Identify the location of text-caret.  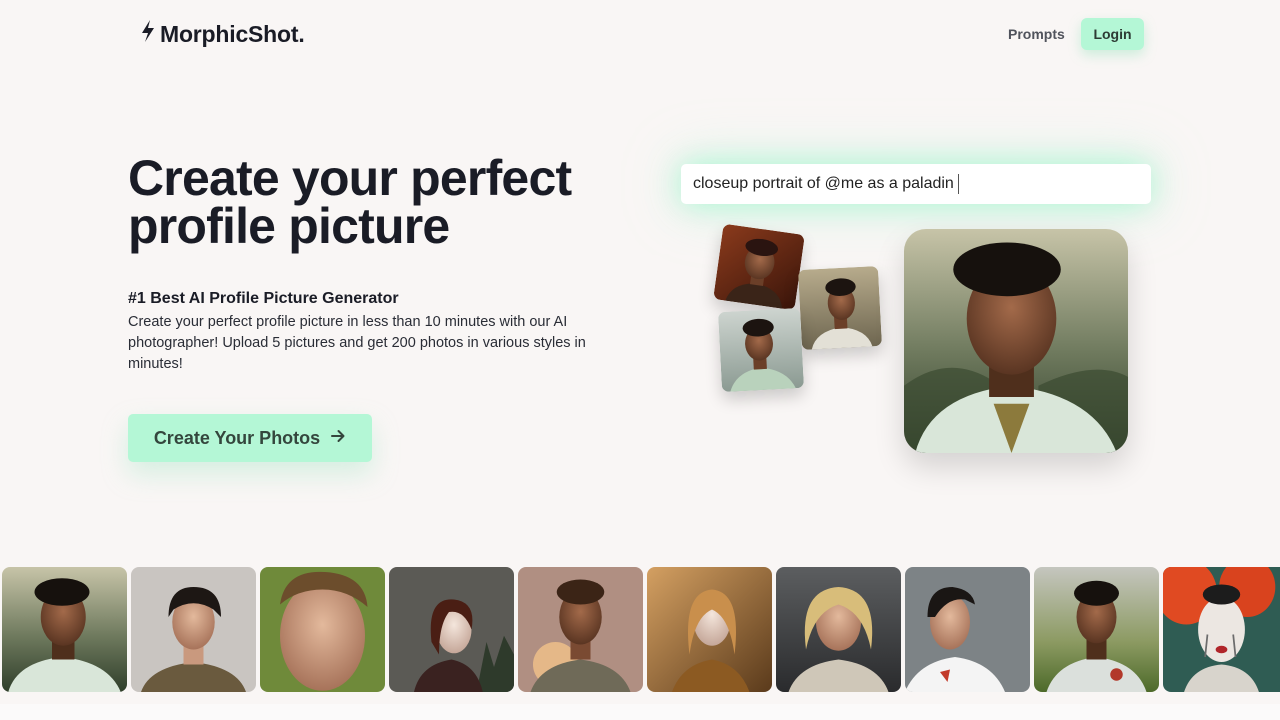
(958, 184).